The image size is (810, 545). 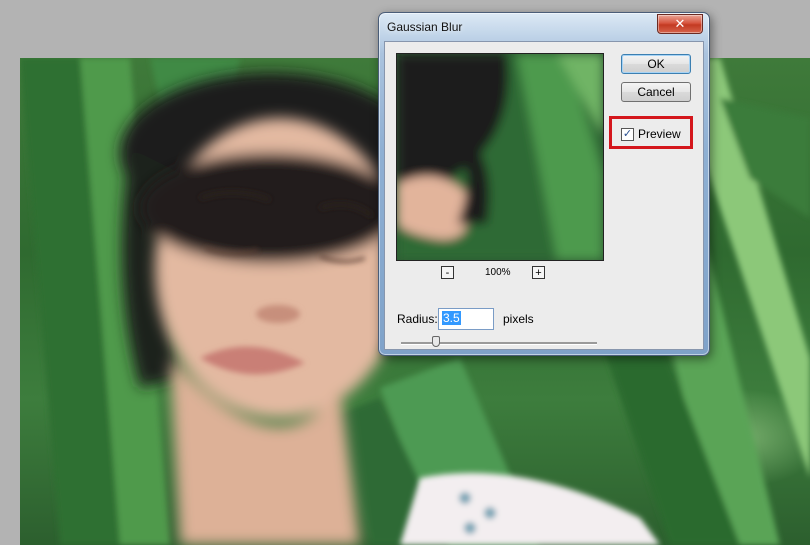 I want to click on radius-unit-label: pixels, so click(x=518, y=319).